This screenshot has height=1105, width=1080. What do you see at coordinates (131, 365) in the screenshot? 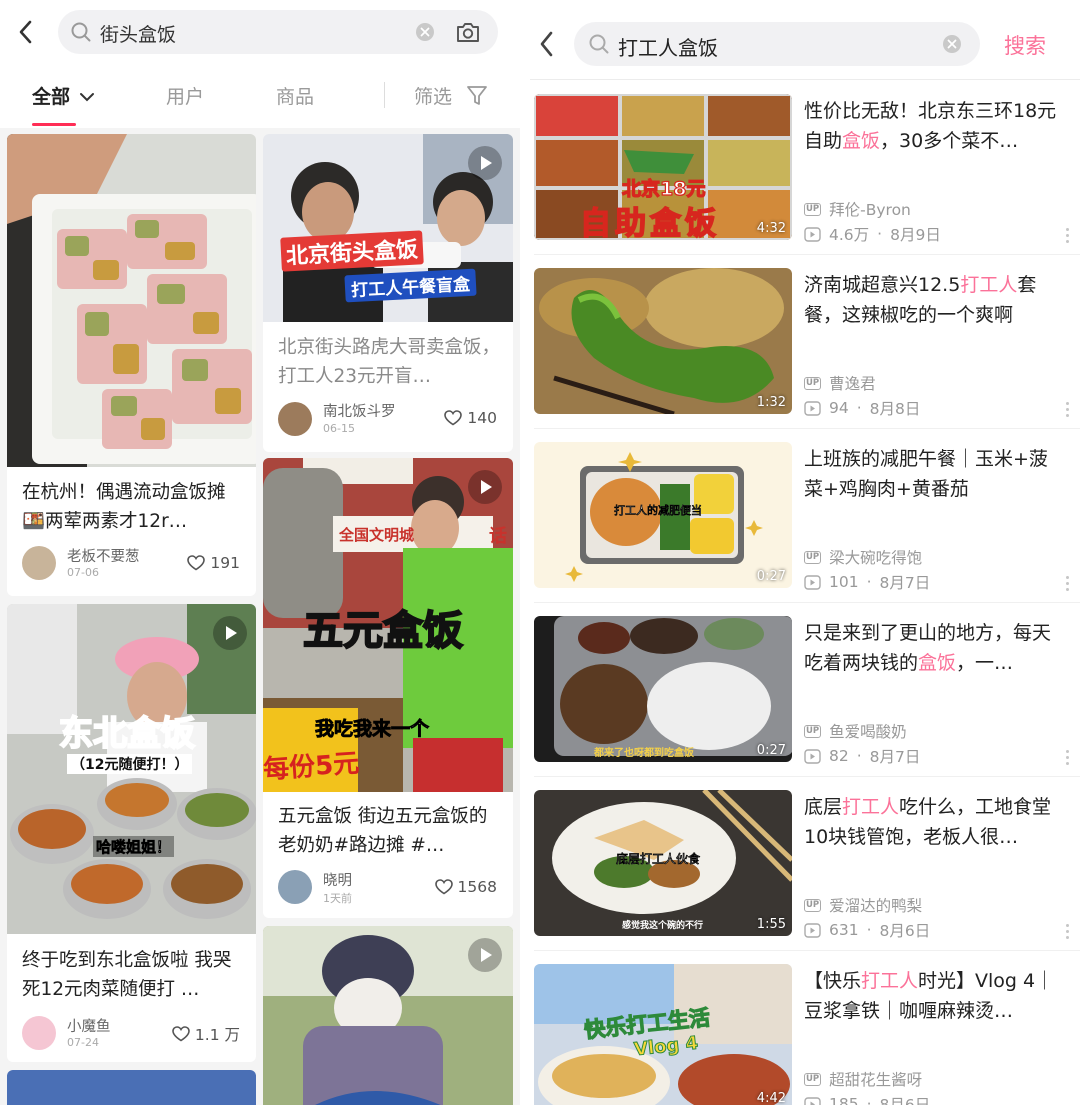
I see `note-card: 在杭州！偶遇流动盒饭摊🍱两荤两素才12r… 老板不要葱 07-06 191` at bounding box center [131, 365].